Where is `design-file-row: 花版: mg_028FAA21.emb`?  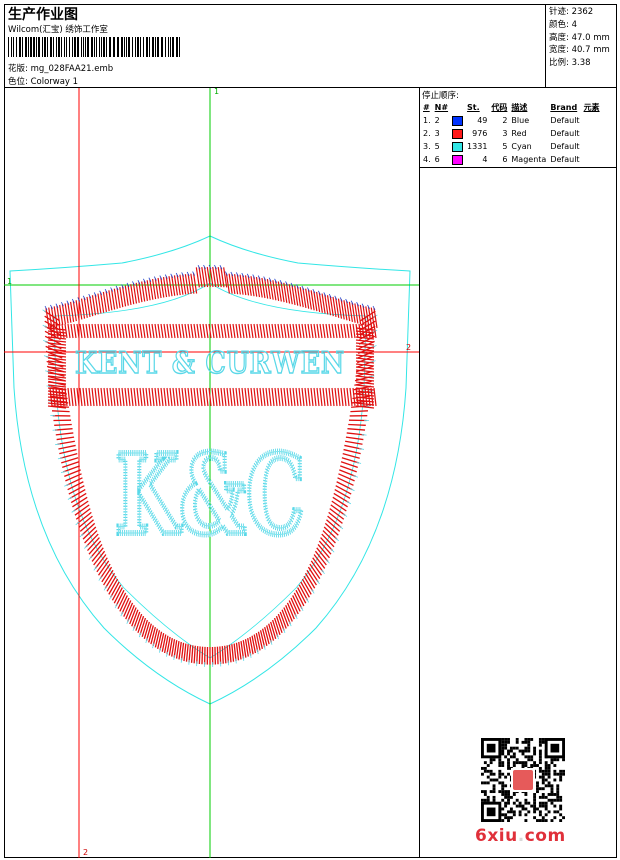 design-file-row: 花版: mg_028FAA21.emb is located at coordinates (60, 68).